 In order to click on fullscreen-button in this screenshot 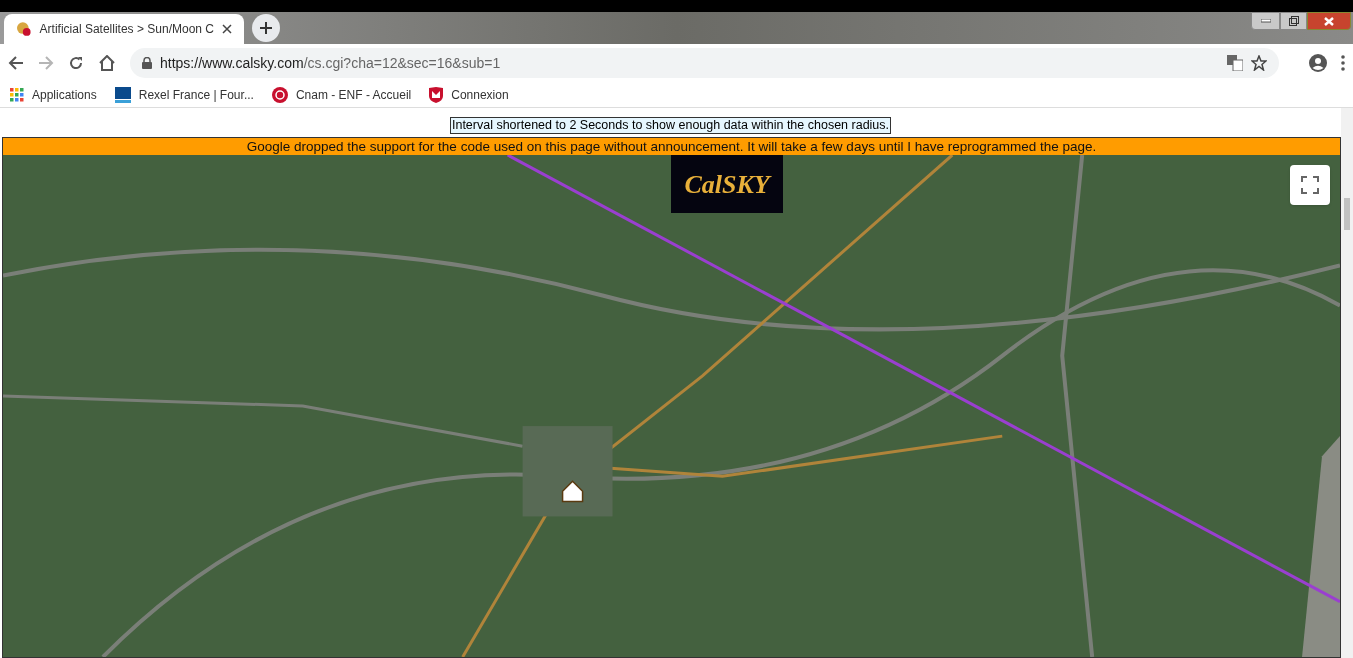, I will do `click(1310, 185)`.